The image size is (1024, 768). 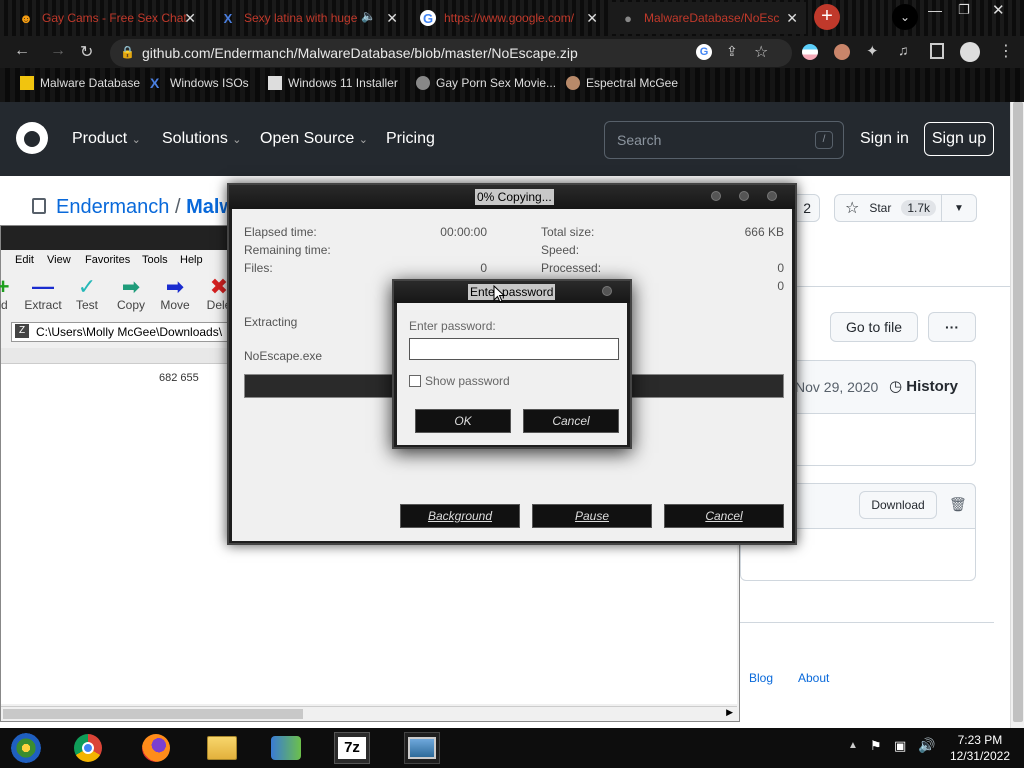 I want to click on tab-sexy-latina: X Sexy latina with huge 🔈 ✕, so click(x=308, y=18).